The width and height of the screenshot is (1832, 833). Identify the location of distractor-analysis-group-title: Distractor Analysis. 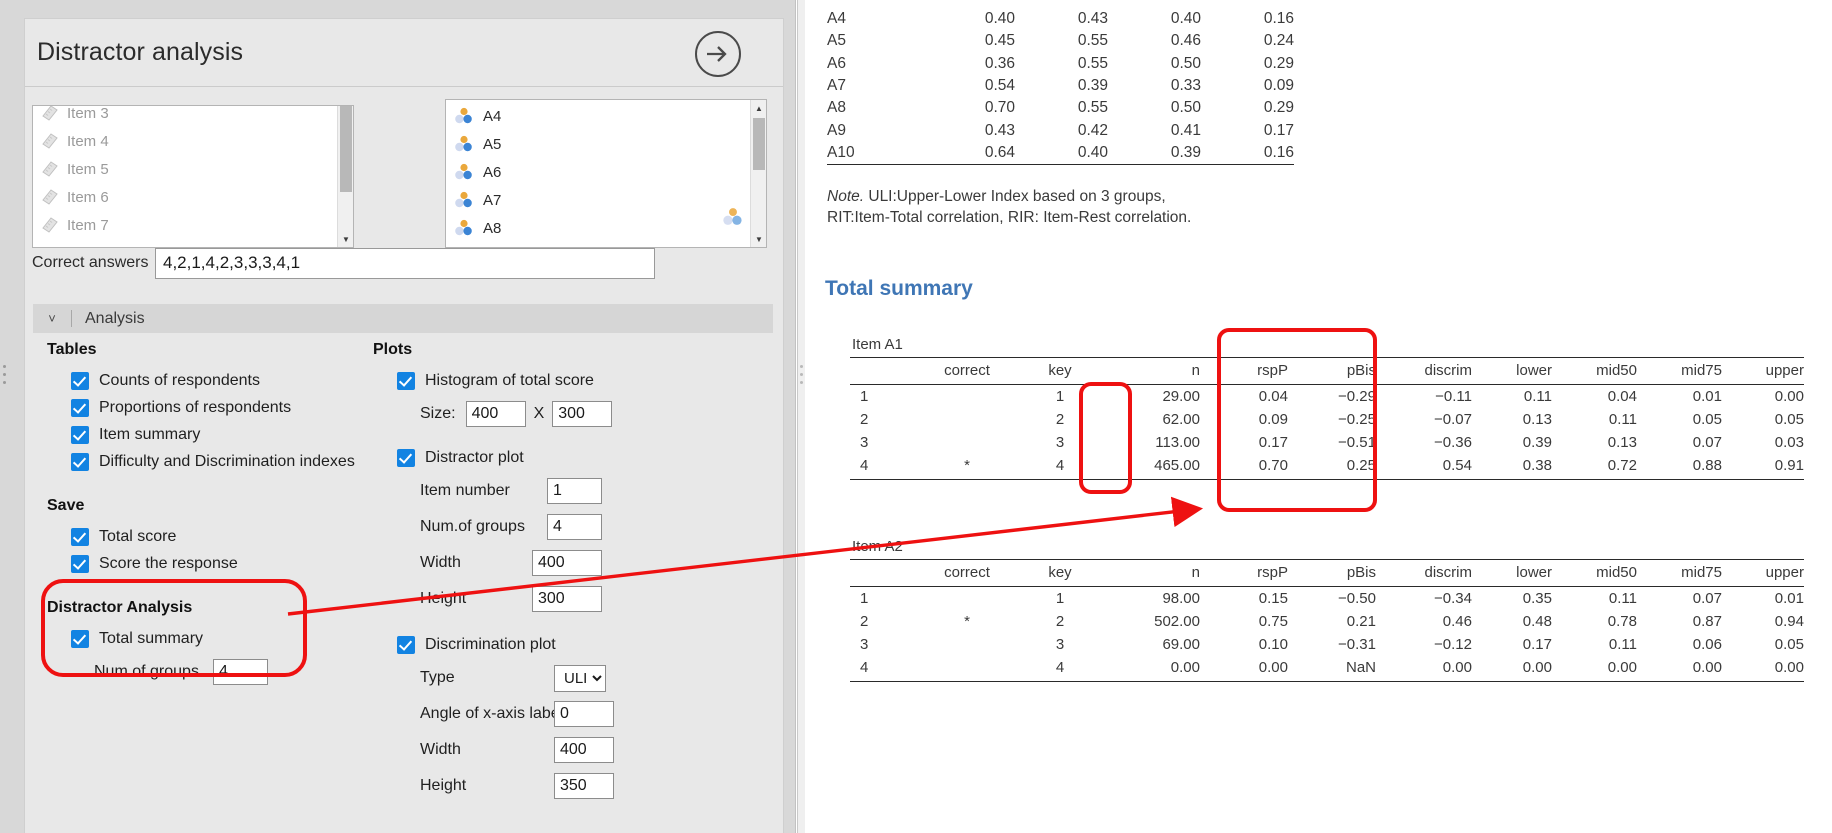
(120, 607).